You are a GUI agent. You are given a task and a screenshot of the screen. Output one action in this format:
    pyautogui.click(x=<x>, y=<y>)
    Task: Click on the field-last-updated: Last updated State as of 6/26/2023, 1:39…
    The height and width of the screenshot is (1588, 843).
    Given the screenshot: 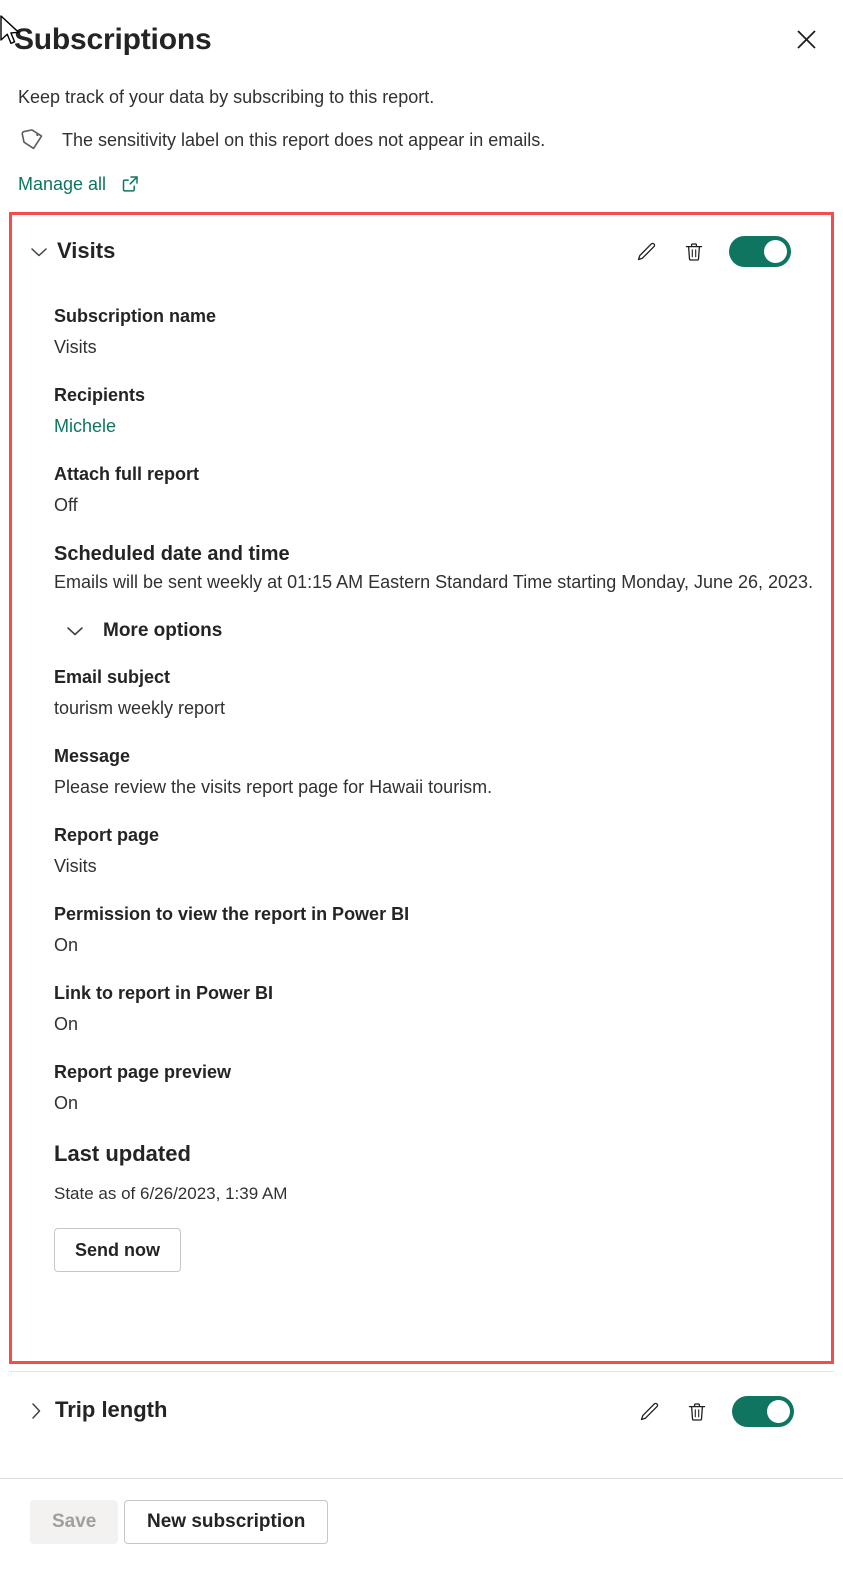 What is the action you would take?
    pyautogui.click(x=434, y=1172)
    